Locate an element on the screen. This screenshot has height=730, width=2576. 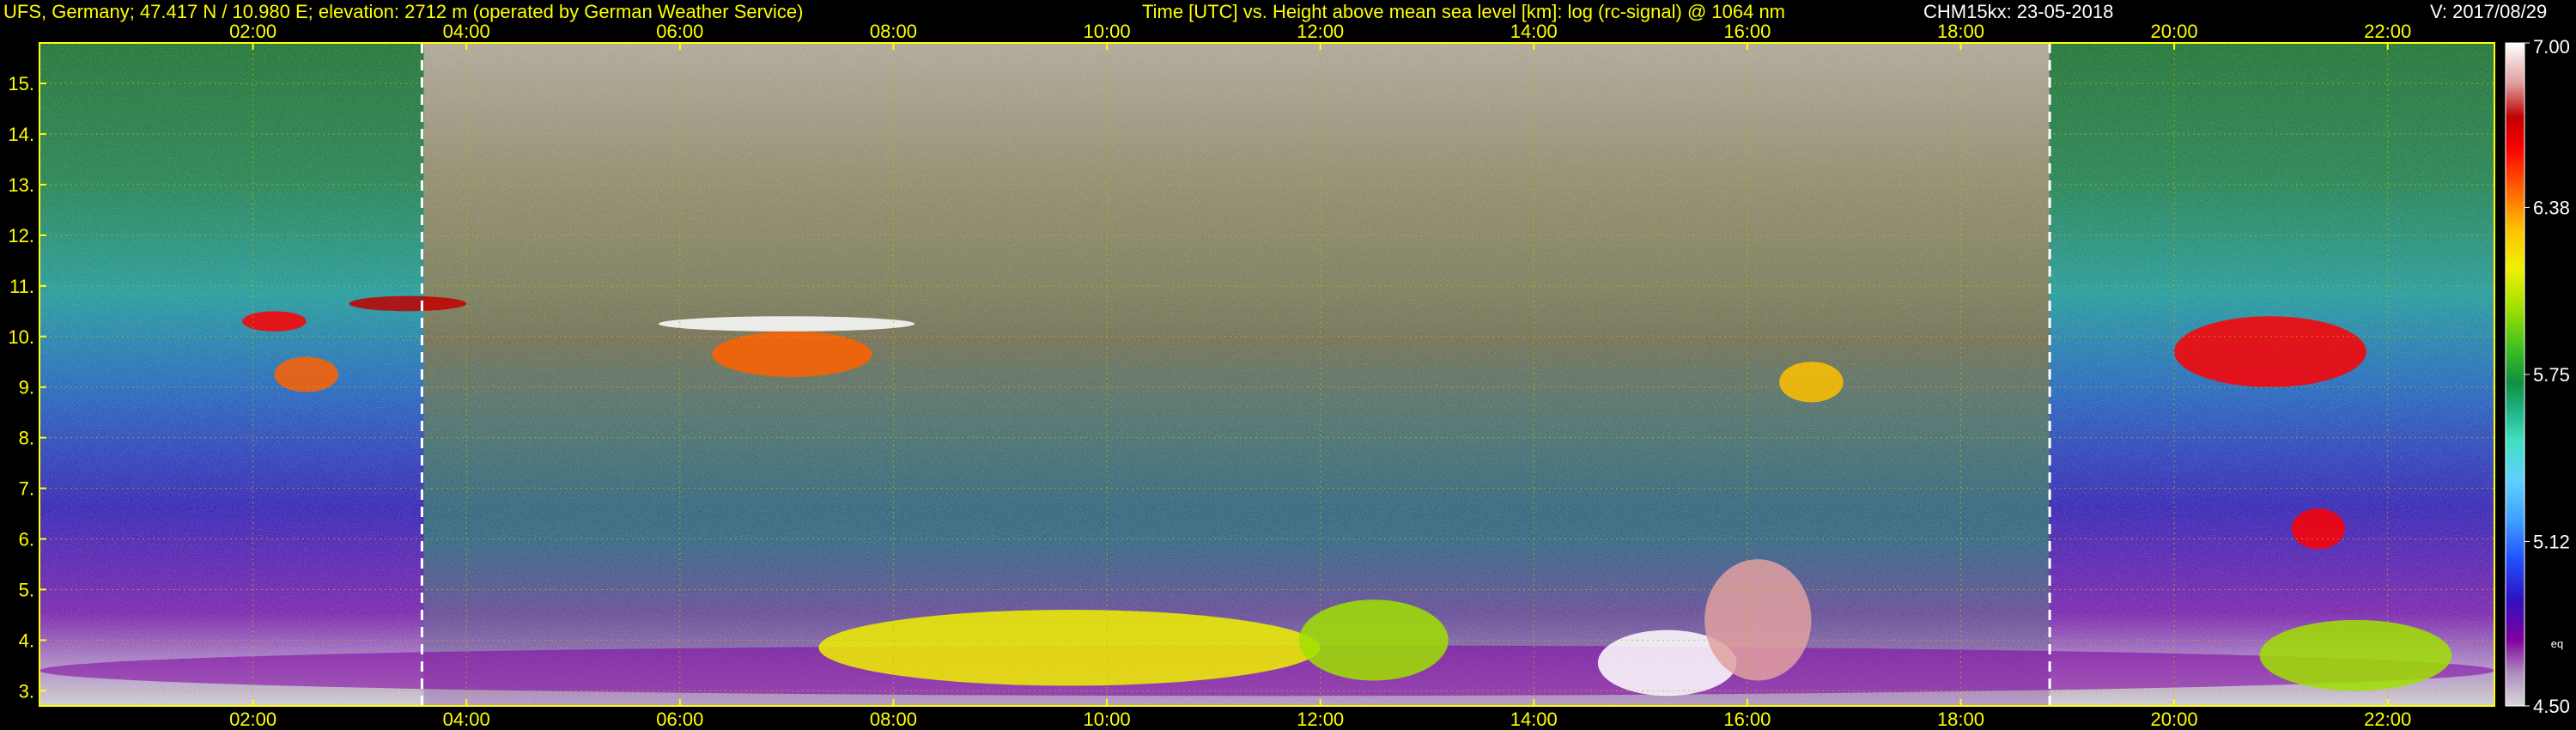
x-tick-label-bottom: 02:00 is located at coordinates (252, 719).